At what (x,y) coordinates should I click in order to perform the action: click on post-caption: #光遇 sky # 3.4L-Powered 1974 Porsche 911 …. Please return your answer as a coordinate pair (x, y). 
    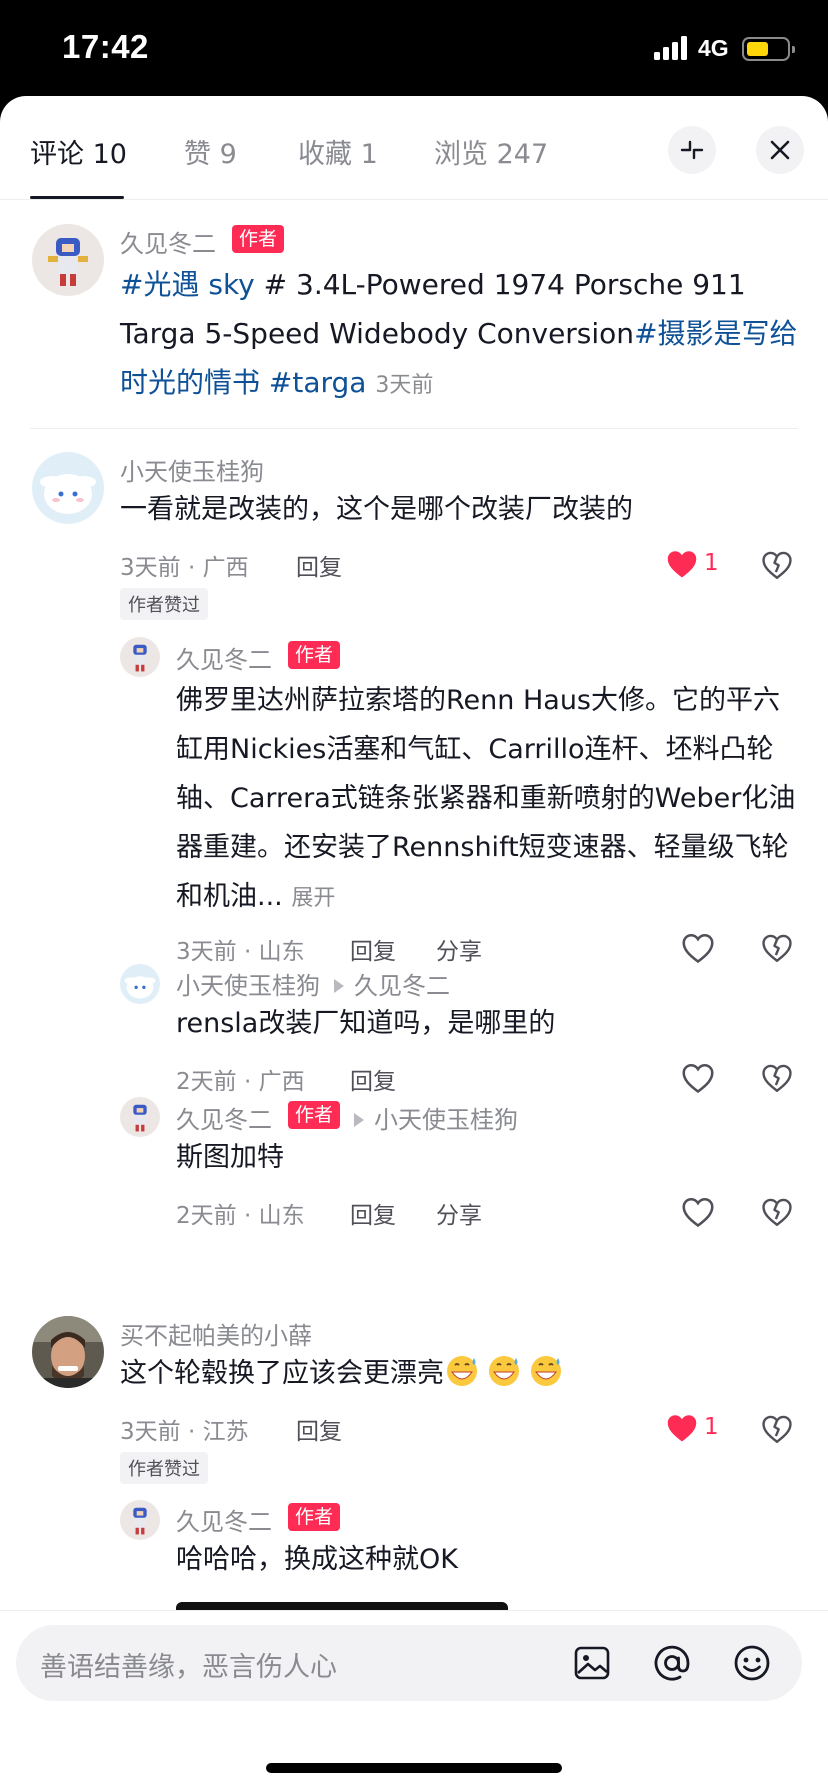
    Looking at the image, I should click on (459, 333).